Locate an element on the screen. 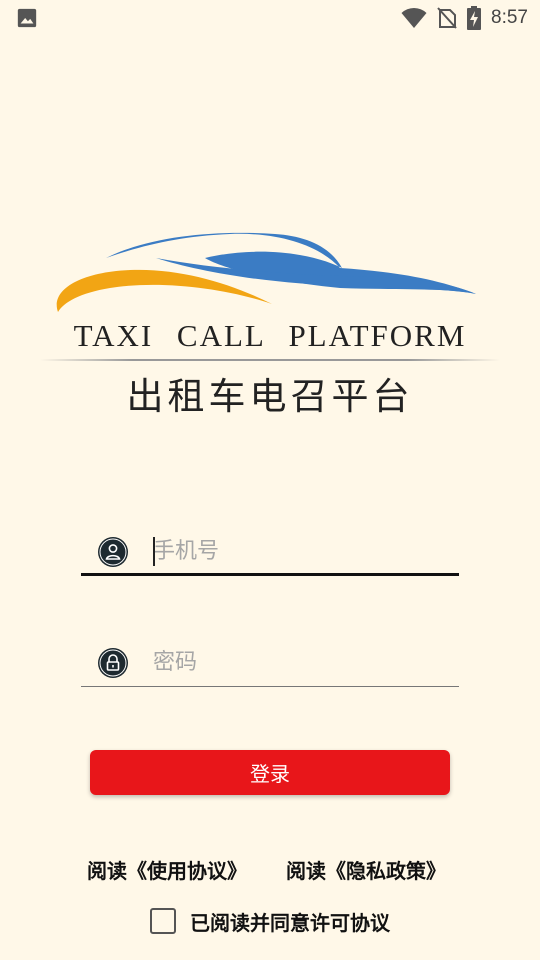 The width and height of the screenshot is (540, 960). phone-field is located at coordinates (270, 551).